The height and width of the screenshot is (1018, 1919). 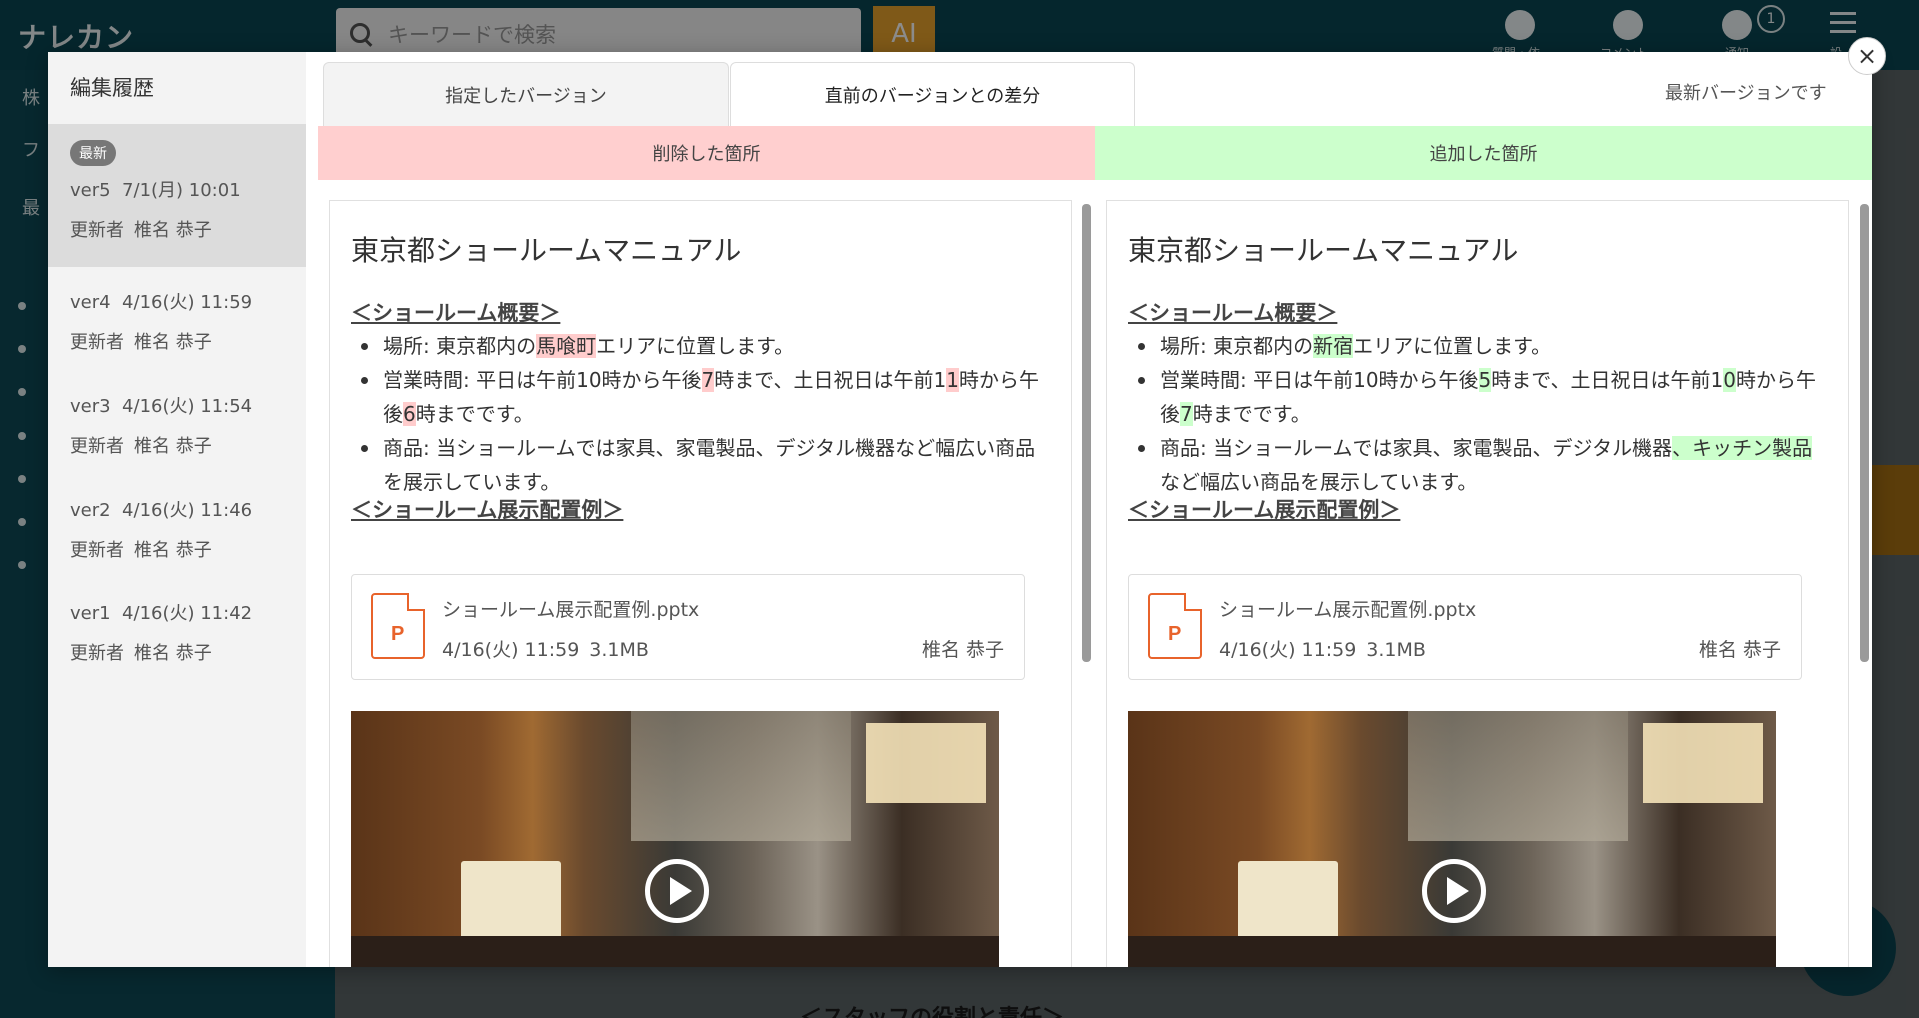 What do you see at coordinates (952, 380) in the screenshot?
I see `deleted-text: 1` at bounding box center [952, 380].